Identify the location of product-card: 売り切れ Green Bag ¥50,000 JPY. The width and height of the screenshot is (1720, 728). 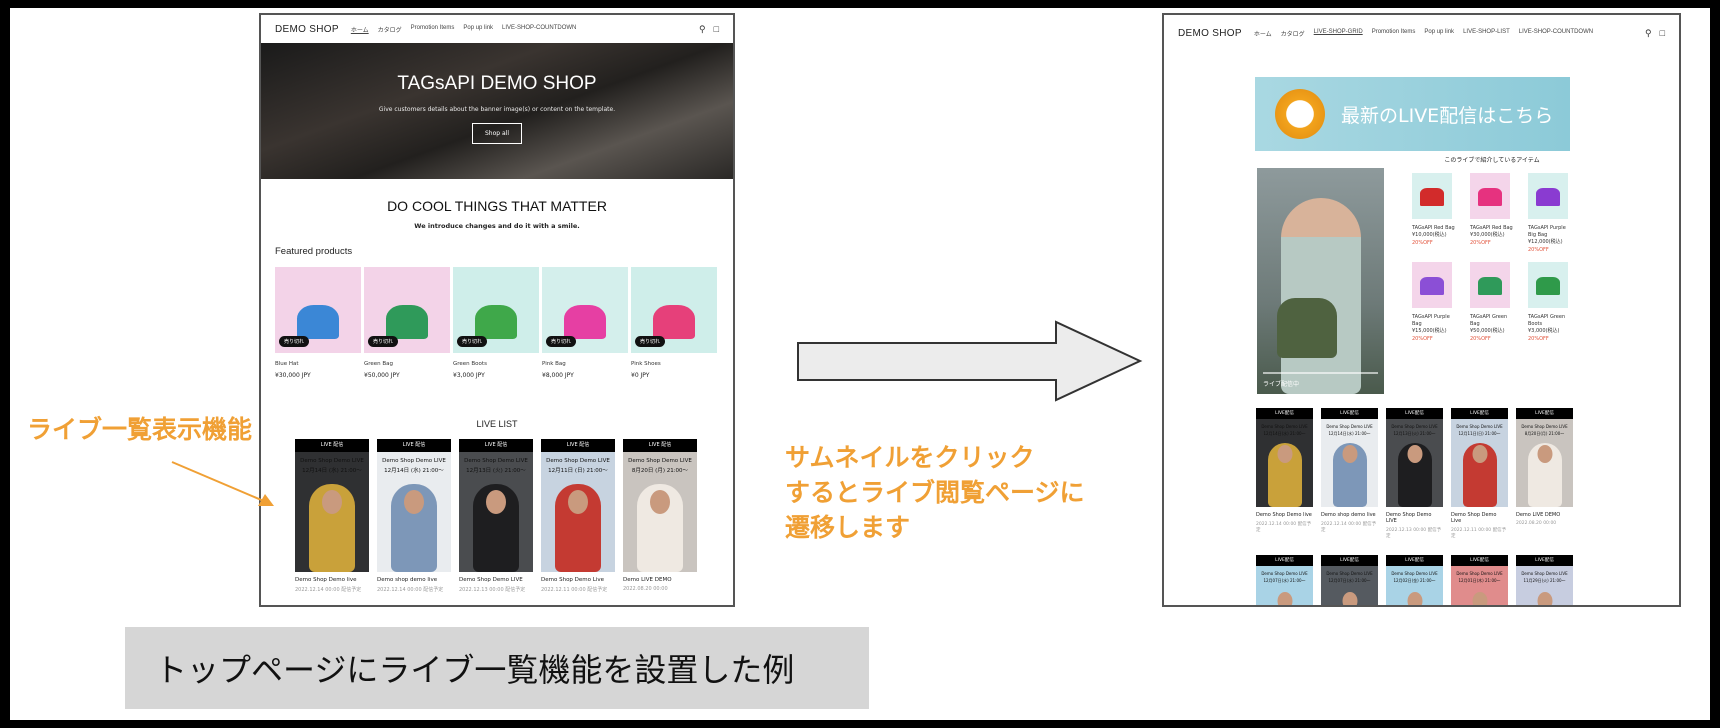
(407, 323).